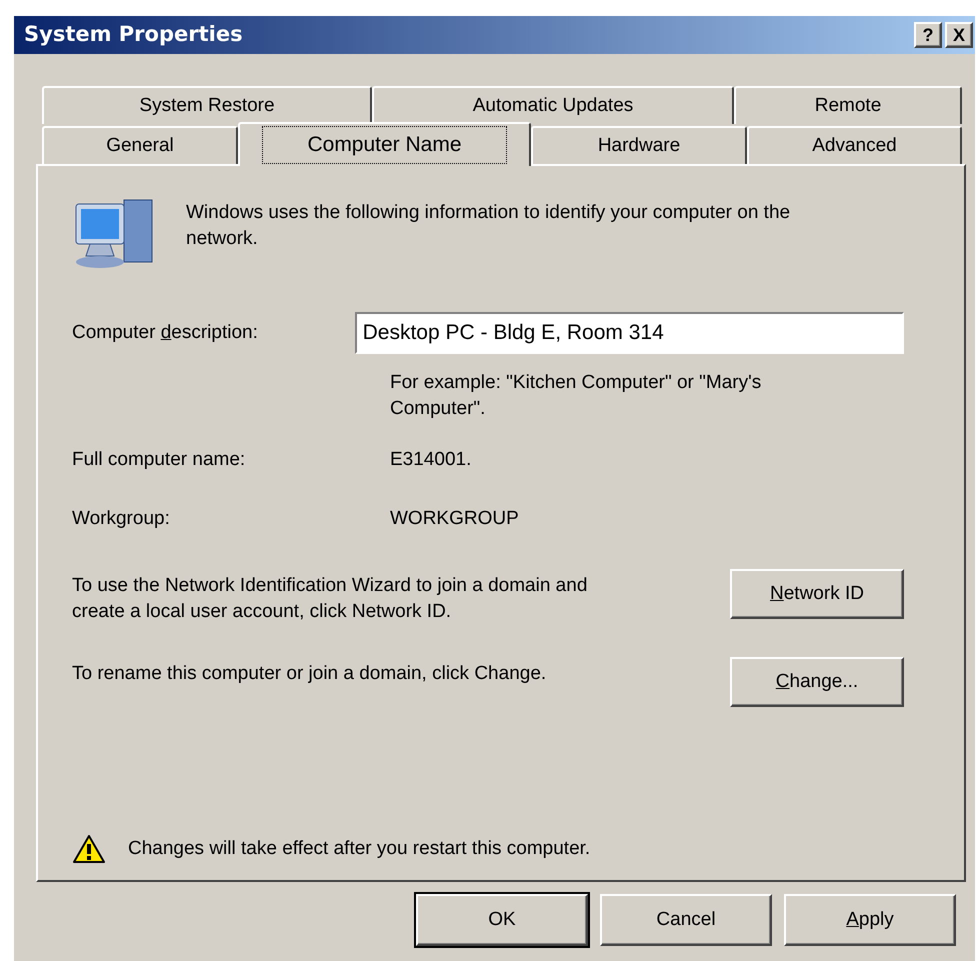 Image resolution: width=977 pixels, height=961 pixels. Describe the element at coordinates (629, 333) in the screenshot. I see `description-field: Desktop PC - Bldg E, Room 314` at that location.